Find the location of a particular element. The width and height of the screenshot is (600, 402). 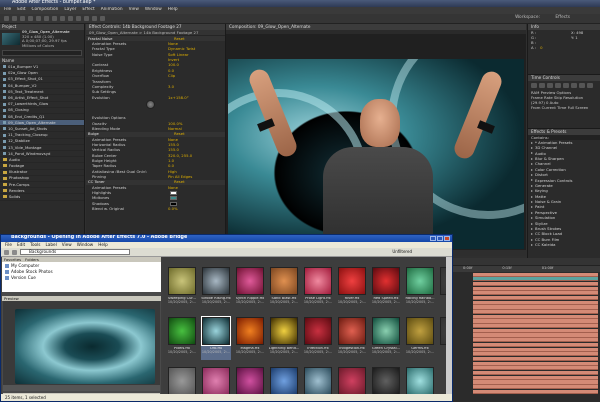

puppet-tool-icon is located at coordinates (102, 18).